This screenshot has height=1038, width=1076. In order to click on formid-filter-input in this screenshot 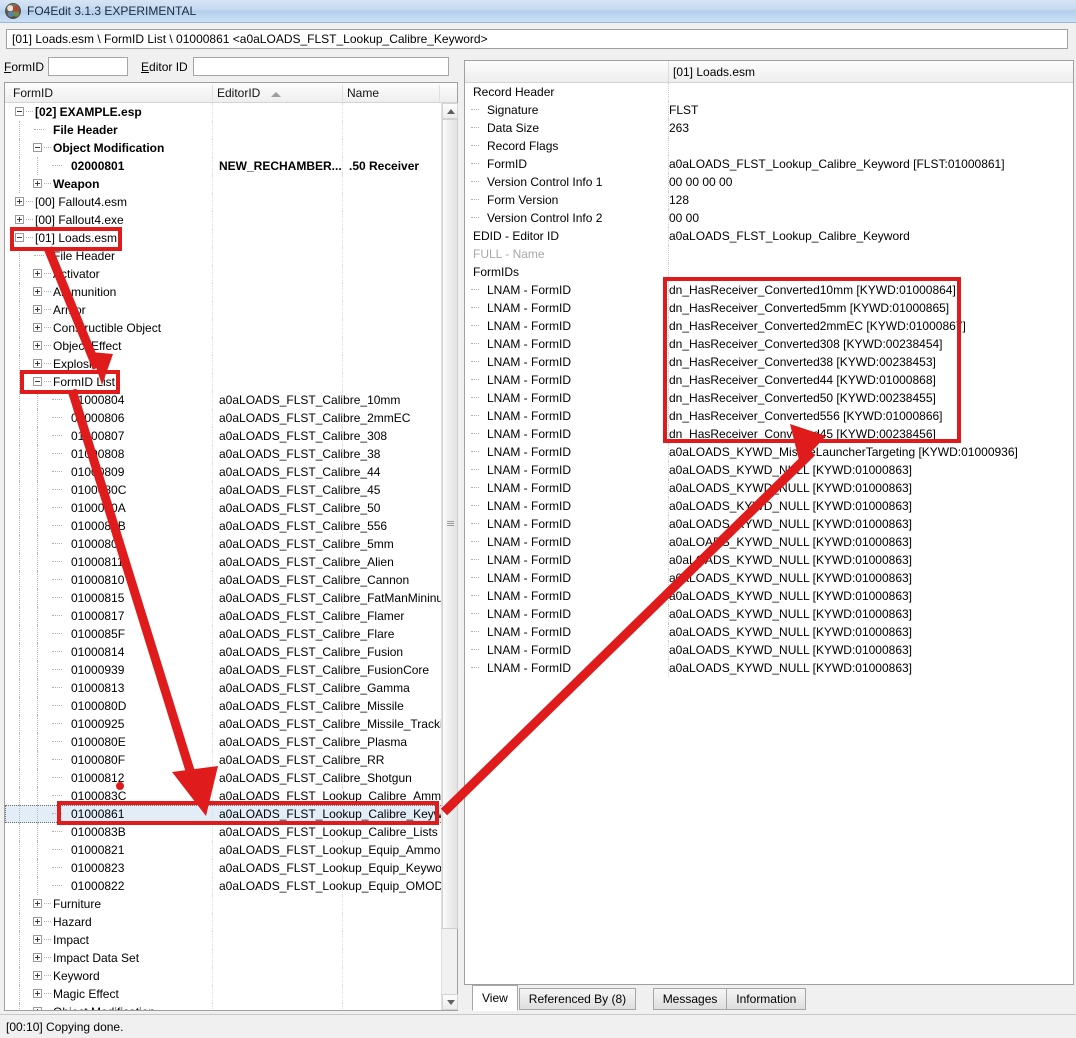, I will do `click(88, 66)`.